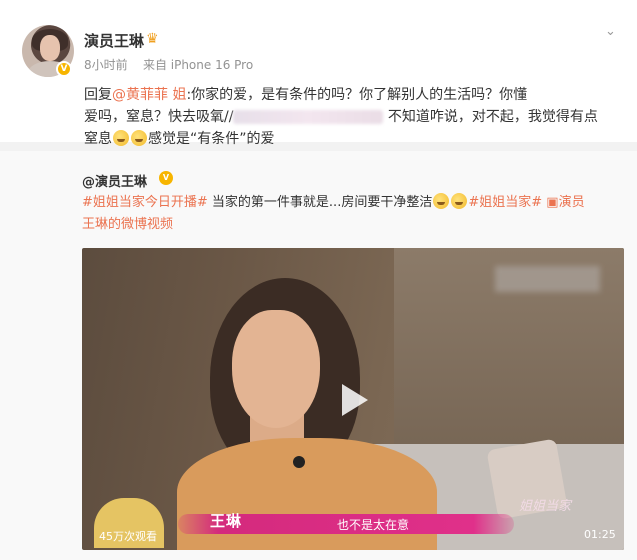 The image size is (637, 560). What do you see at coordinates (145, 202) in the screenshot?
I see `hashtag-link: #姐姐当家今日开播#` at bounding box center [145, 202].